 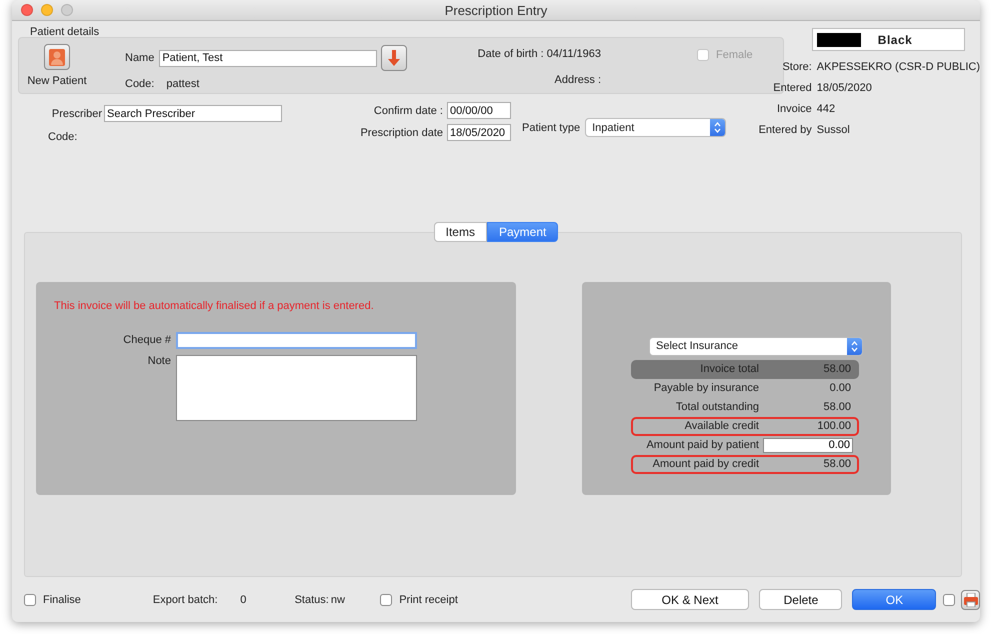 What do you see at coordinates (792, 88) in the screenshot?
I see `info-label: Entered` at bounding box center [792, 88].